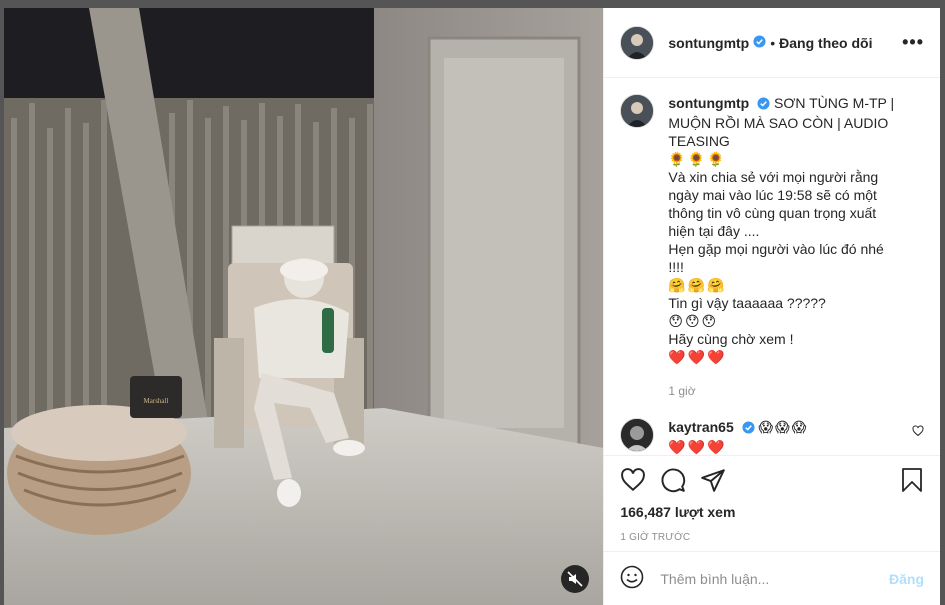 This screenshot has width=945, height=605. Describe the element at coordinates (156, 401) in the screenshot. I see `svg-text: Marshall` at that location.